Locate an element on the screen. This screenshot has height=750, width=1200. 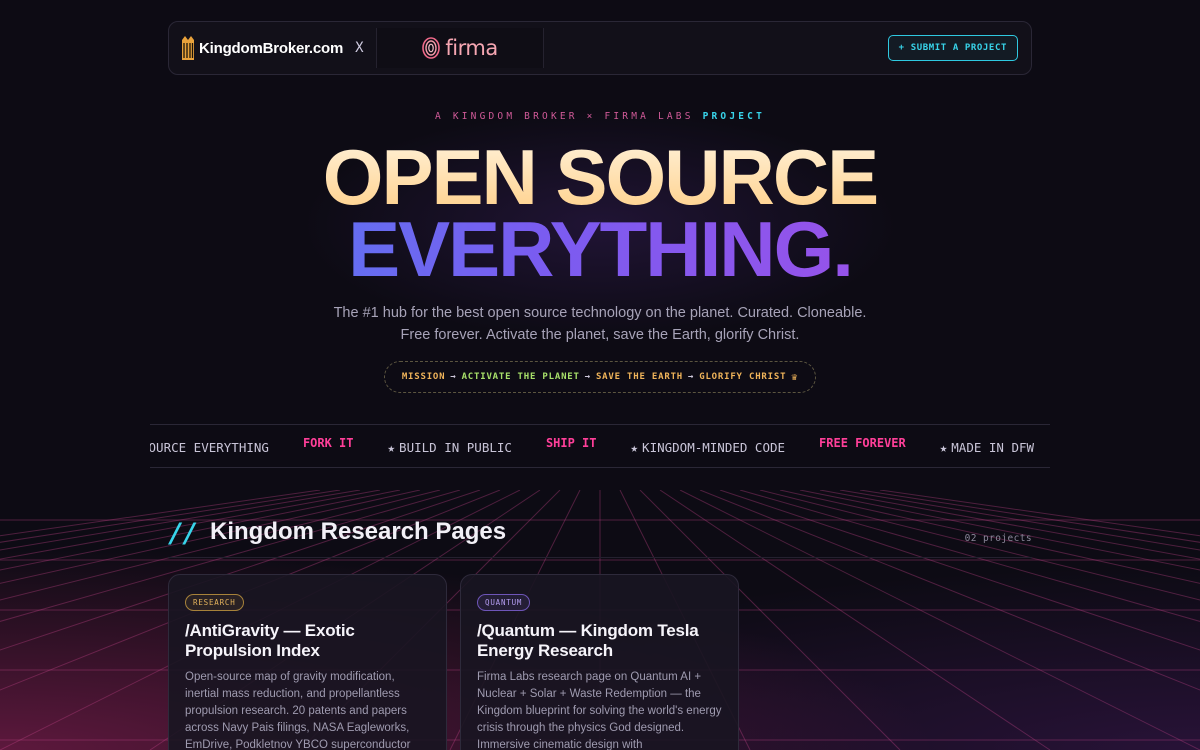
card-title: /Quantum — Kingdom Tesla Energy Research is located at coordinates (588, 640).